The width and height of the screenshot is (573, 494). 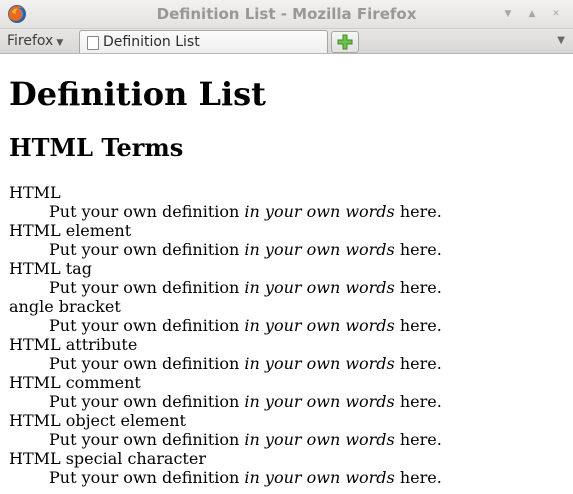 I want to click on dropdown-arrow-icon: ▼, so click(x=60, y=43).